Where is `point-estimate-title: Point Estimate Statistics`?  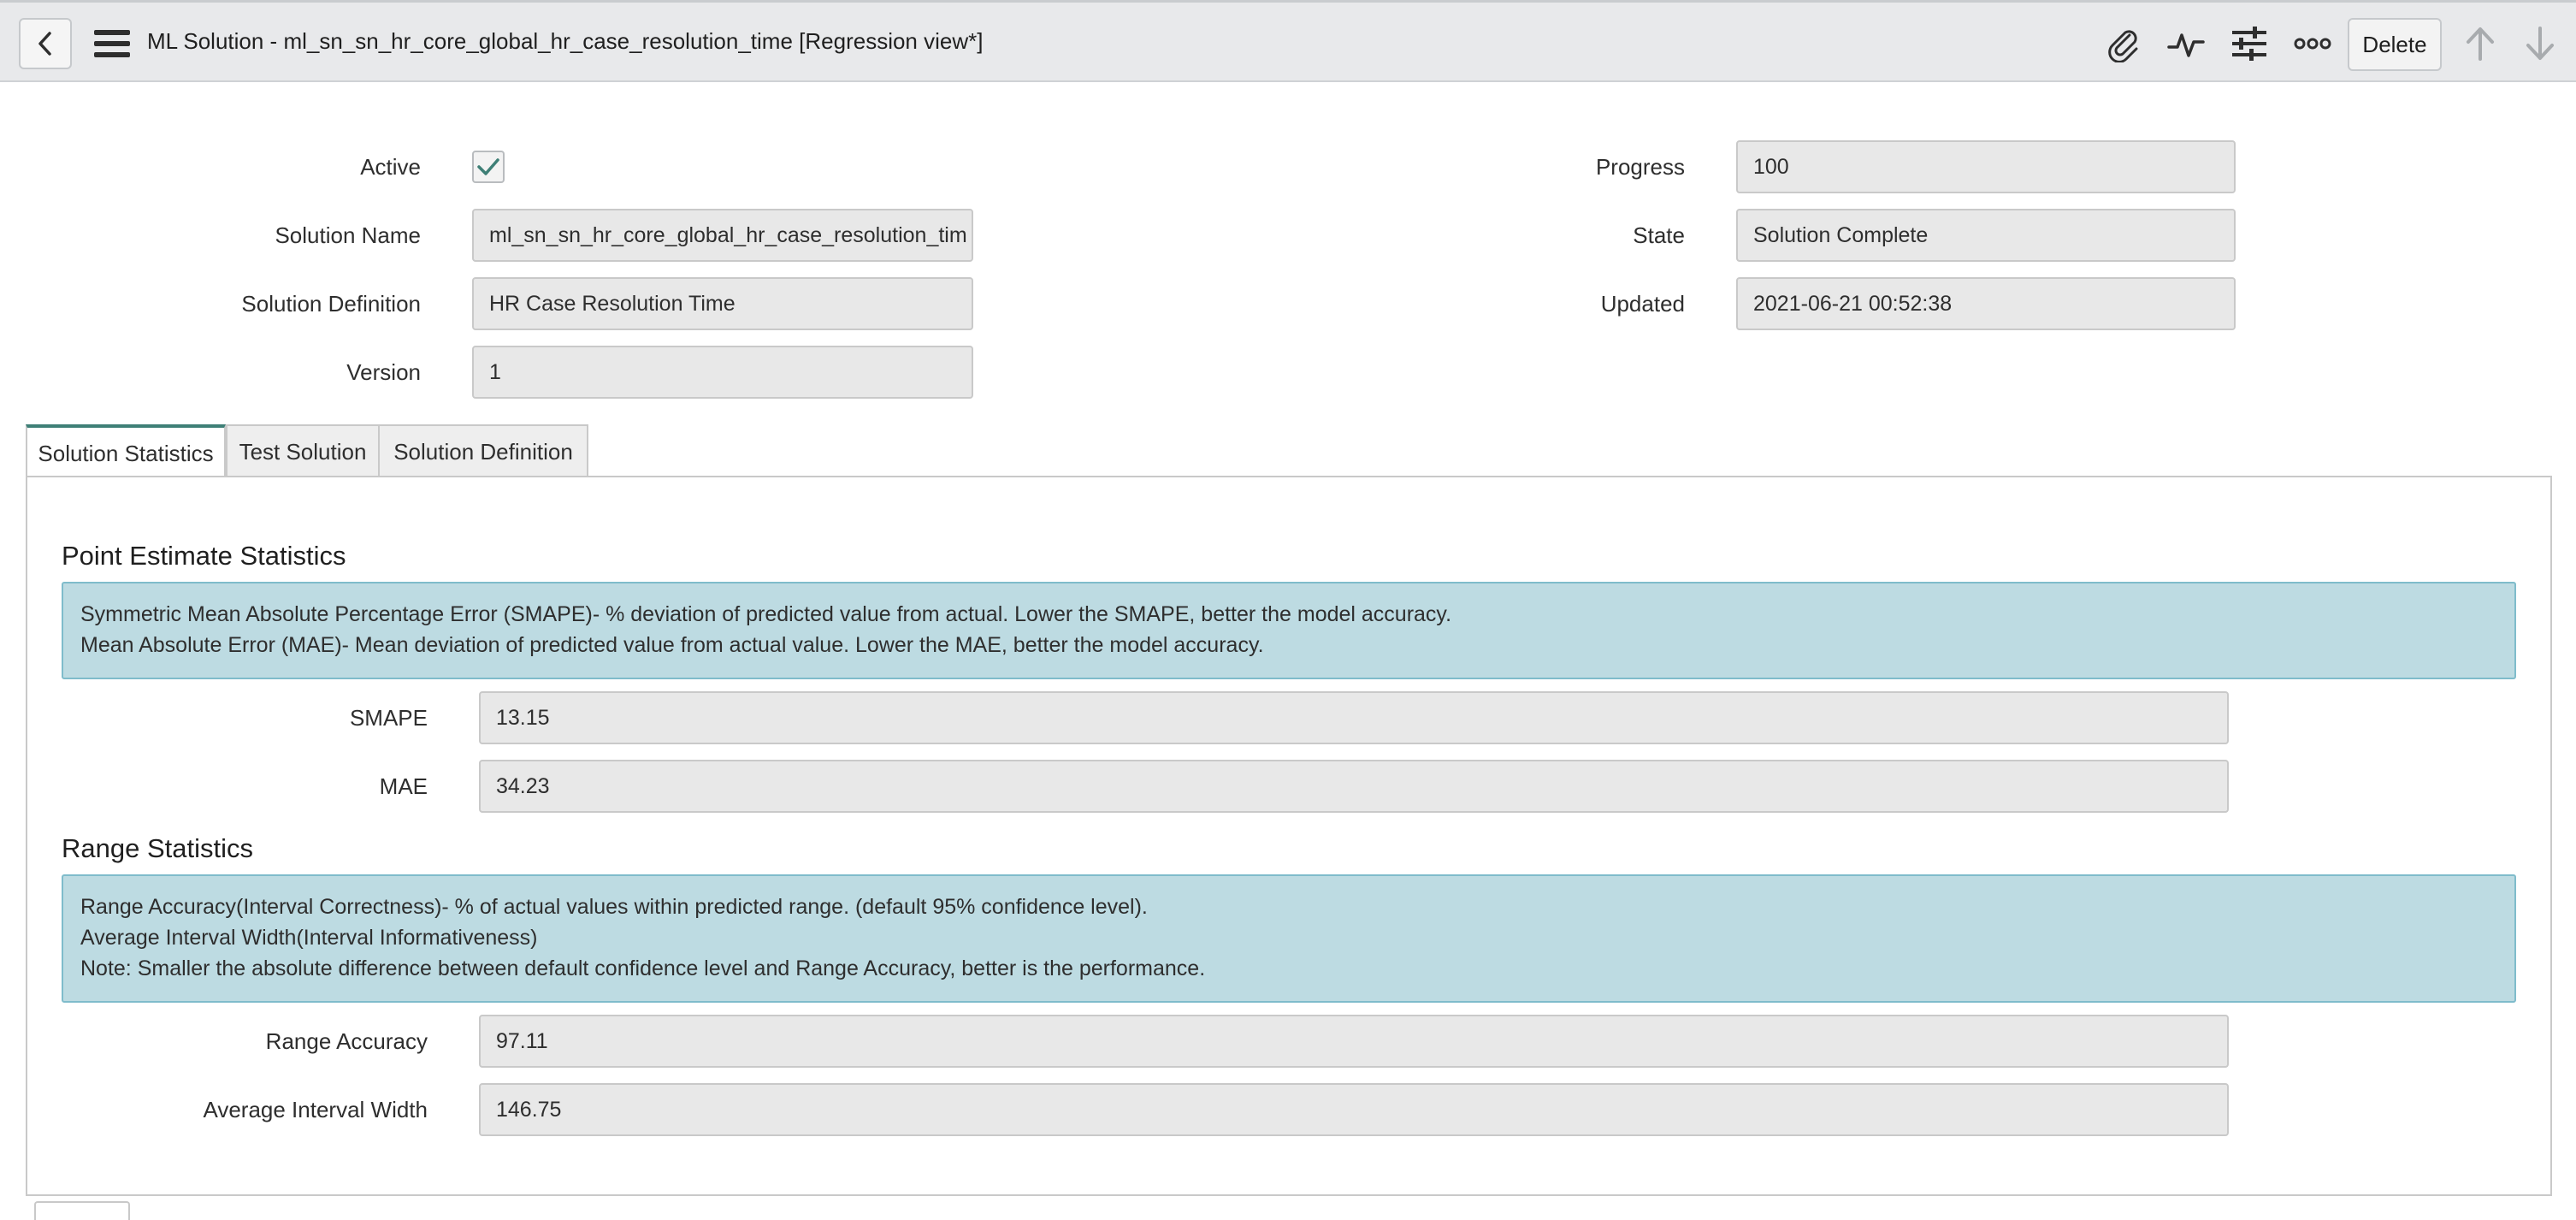
point-estimate-title: Point Estimate Statistics is located at coordinates (204, 556).